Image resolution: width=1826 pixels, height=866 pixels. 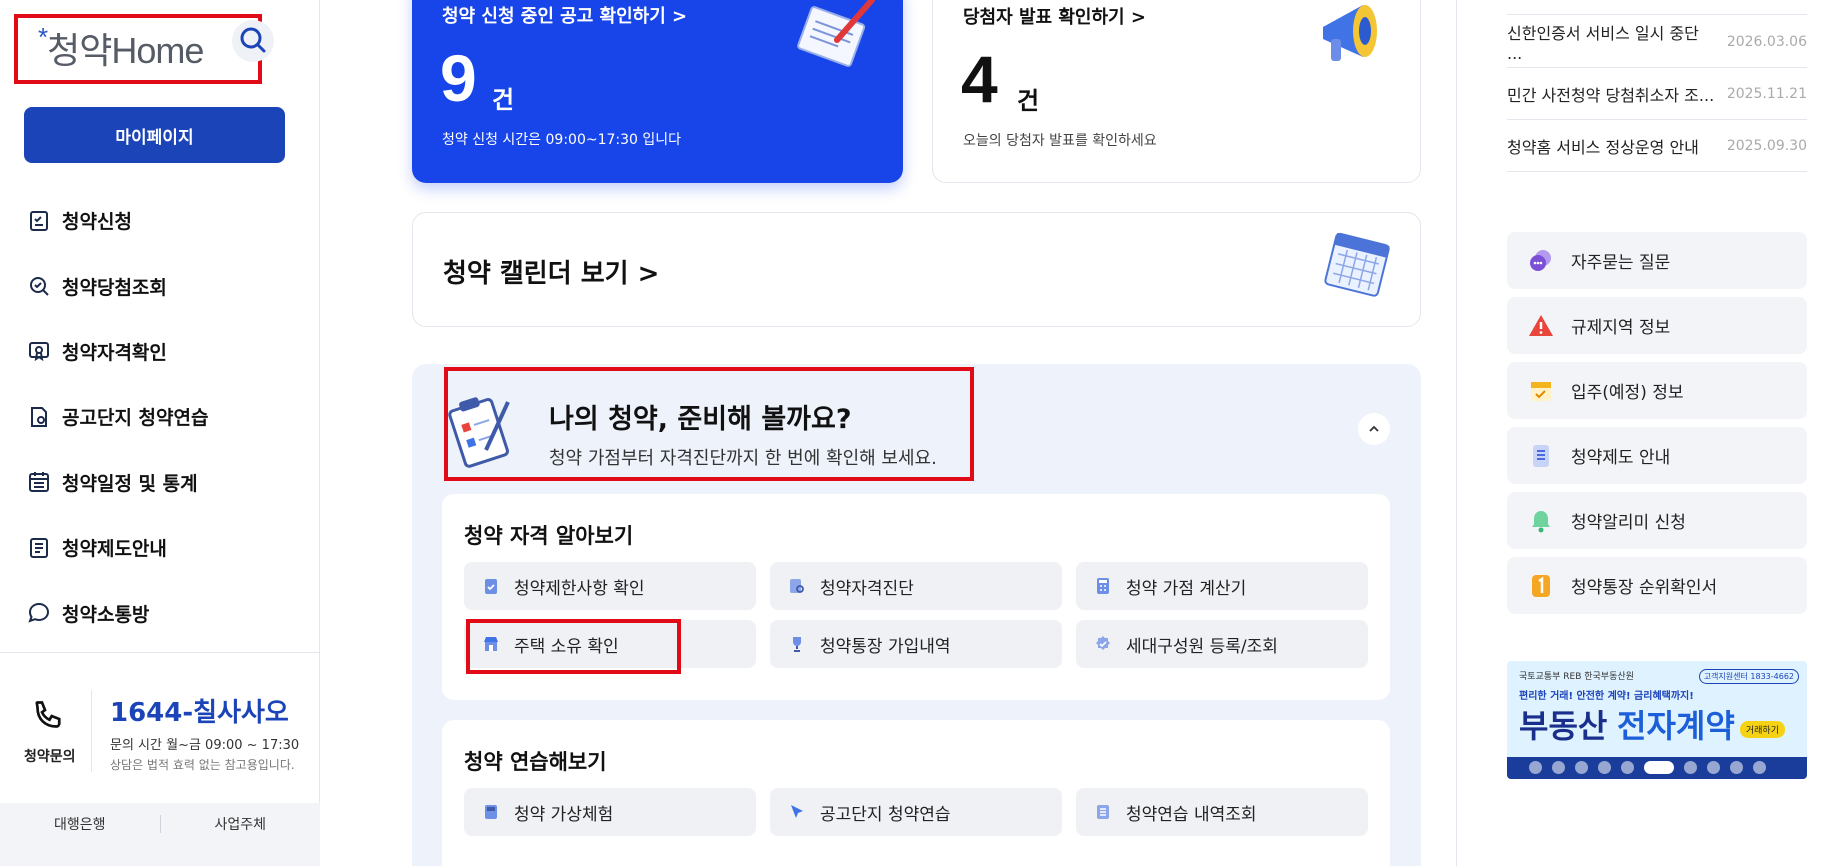 What do you see at coordinates (1103, 586) in the screenshot?
I see `calculator-icon` at bounding box center [1103, 586].